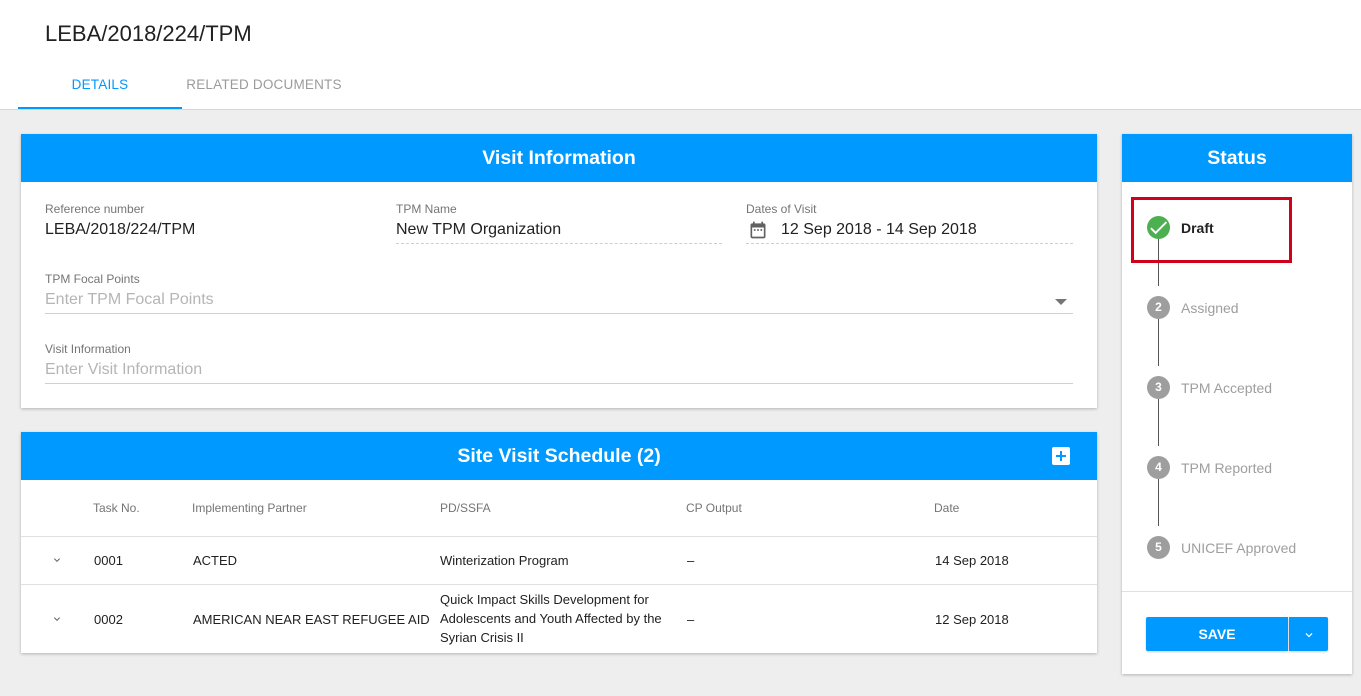 Image resolution: width=1361 pixels, height=696 pixels. I want to click on step-tpm-reported-label: TPM Reported, so click(1227, 468).